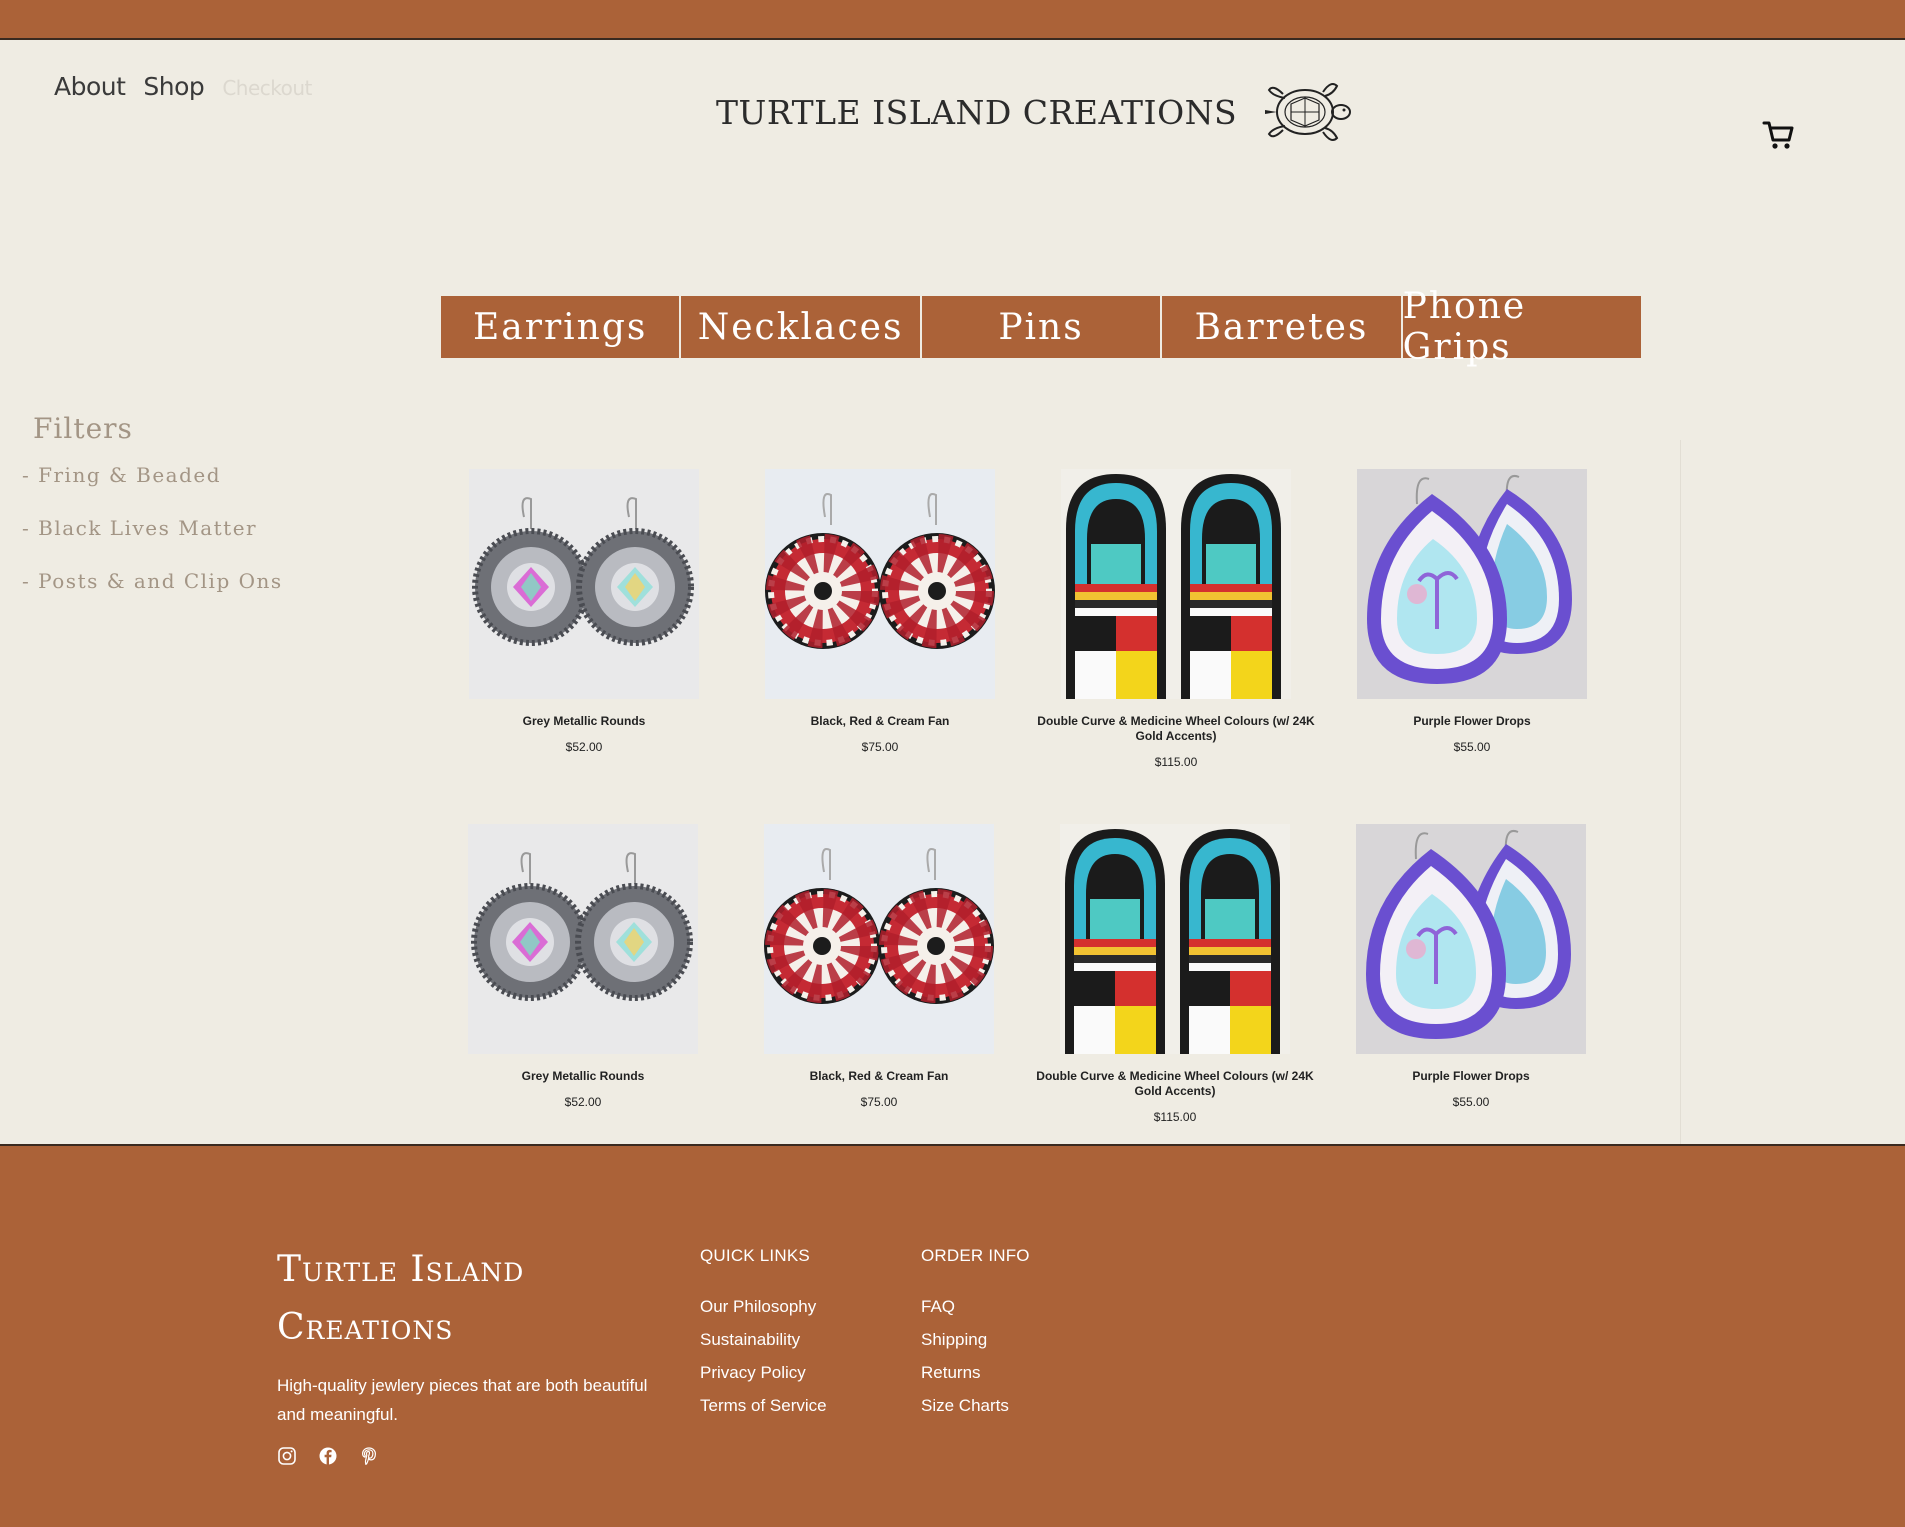 The image size is (1905, 1527). I want to click on link-size-charts: Size Charts, so click(975, 1405).